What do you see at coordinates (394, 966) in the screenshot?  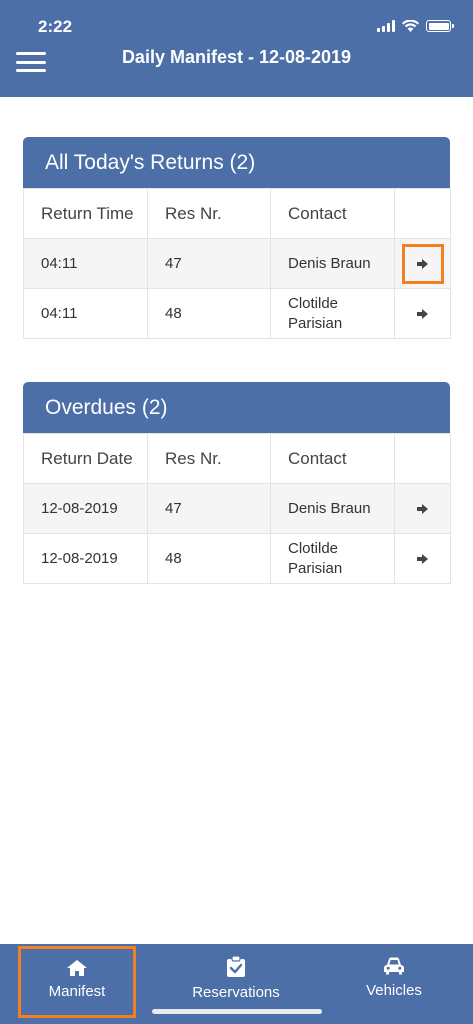 I see `car-icon` at bounding box center [394, 966].